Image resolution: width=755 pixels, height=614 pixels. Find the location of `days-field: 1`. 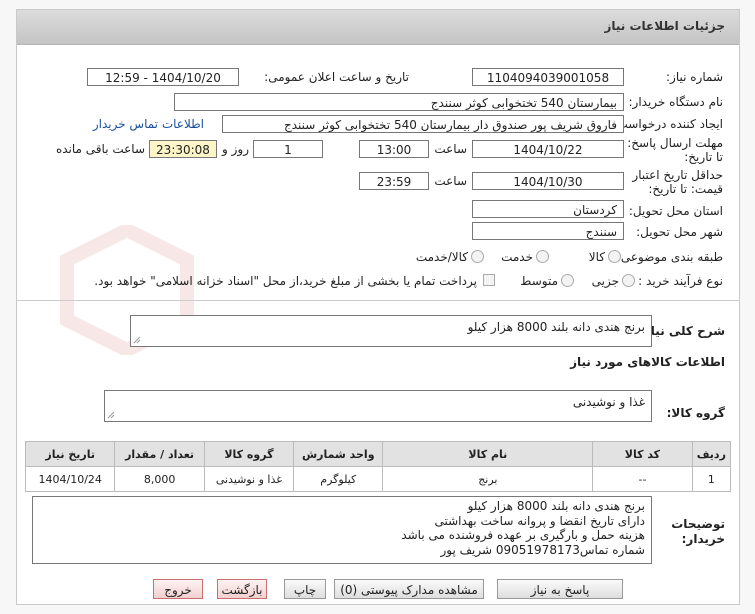

days-field: 1 is located at coordinates (288, 149).